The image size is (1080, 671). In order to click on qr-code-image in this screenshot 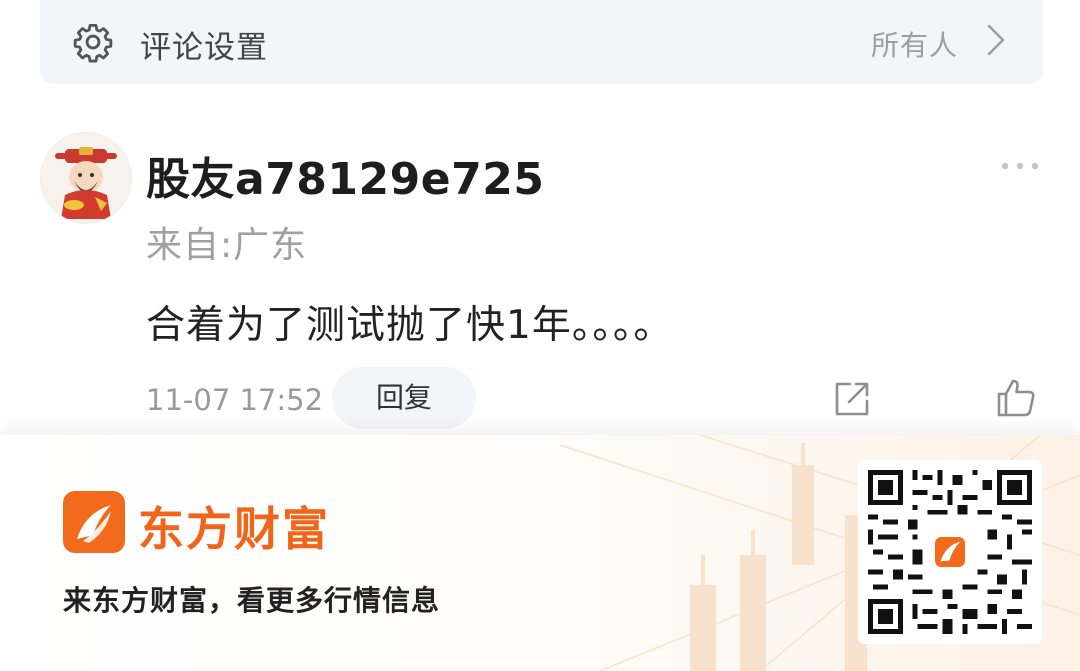, I will do `click(950, 552)`.